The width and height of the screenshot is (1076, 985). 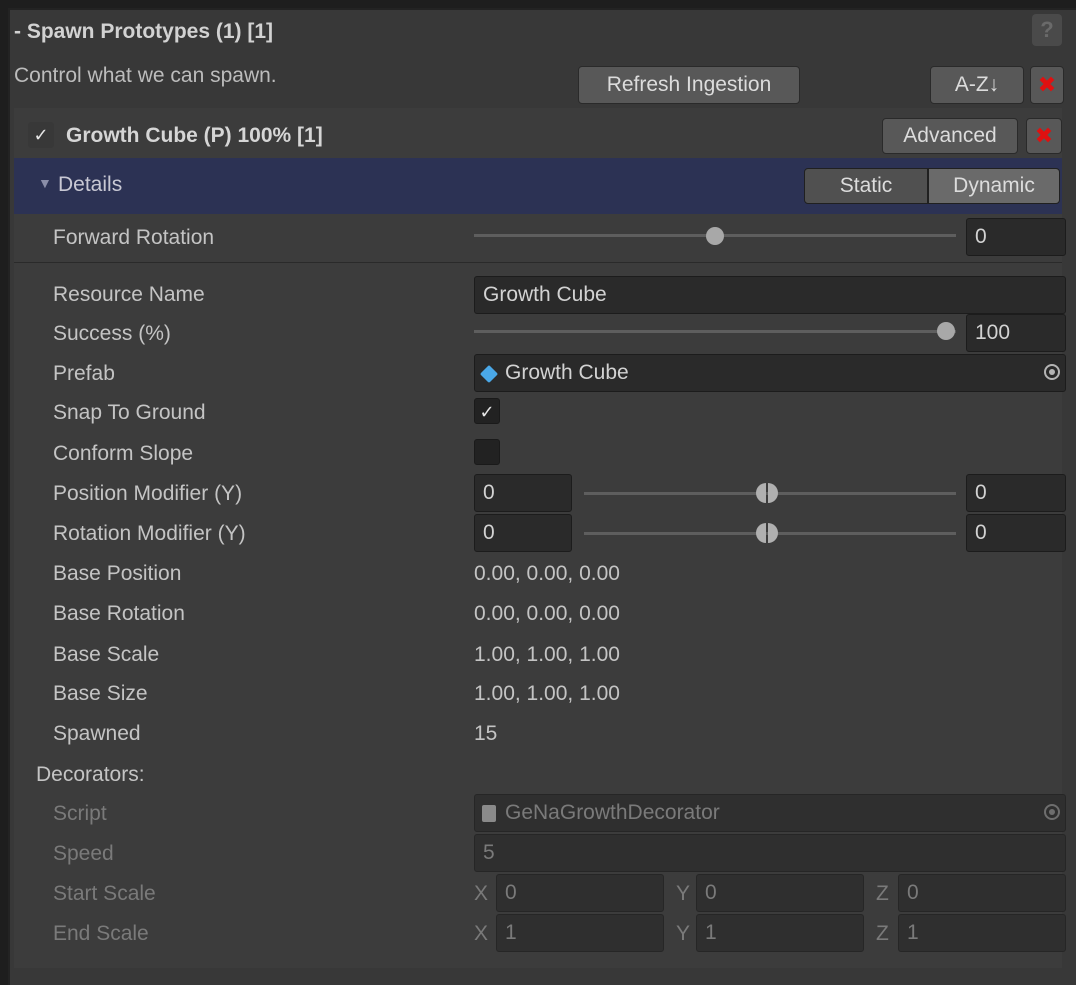 What do you see at coordinates (770, 853) in the screenshot?
I see `speed-field: 5` at bounding box center [770, 853].